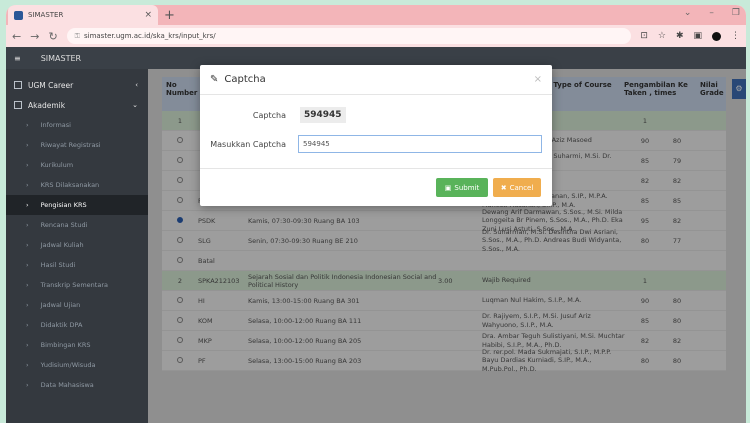  What do you see at coordinates (376, 80) in the screenshot?
I see `modal-header: ✎ Captcha` at bounding box center [376, 80].